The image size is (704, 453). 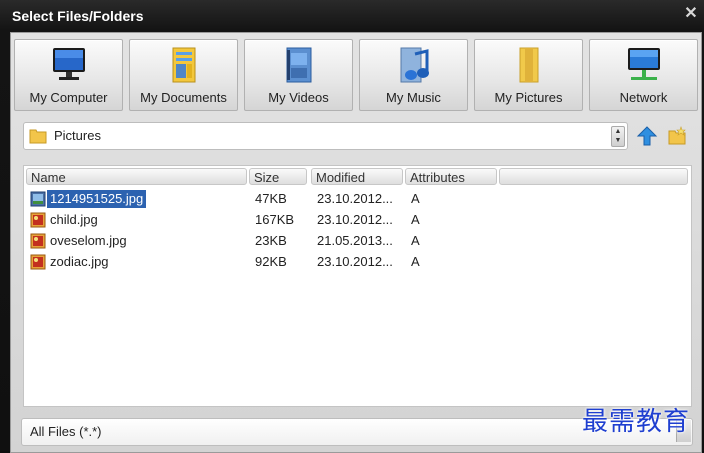 I want to click on title-bar: Select Files/Folders ✕, so click(x=352, y=16).